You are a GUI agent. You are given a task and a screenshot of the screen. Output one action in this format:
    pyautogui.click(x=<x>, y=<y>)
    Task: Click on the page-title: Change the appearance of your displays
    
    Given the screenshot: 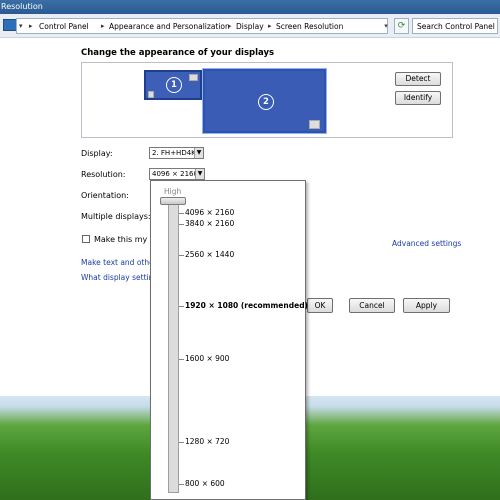 What is the action you would take?
    pyautogui.click(x=178, y=53)
    